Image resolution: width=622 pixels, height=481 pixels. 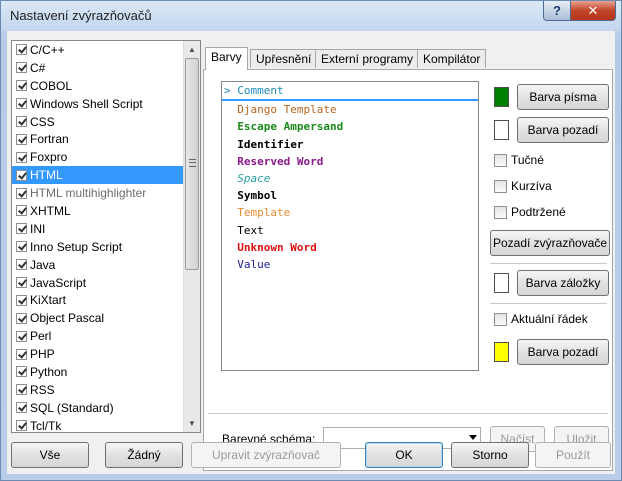 I want to click on italic-checkbox: Kurzíva, so click(x=523, y=186).